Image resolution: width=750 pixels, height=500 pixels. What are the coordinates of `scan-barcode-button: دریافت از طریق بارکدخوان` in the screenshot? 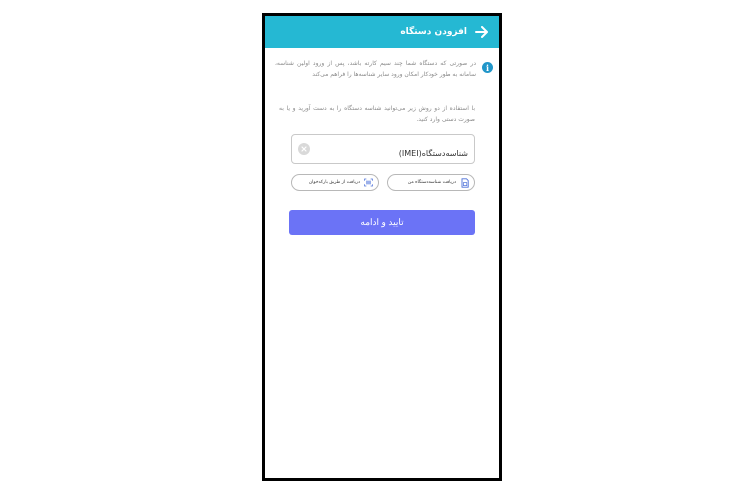 It's located at (335, 182).